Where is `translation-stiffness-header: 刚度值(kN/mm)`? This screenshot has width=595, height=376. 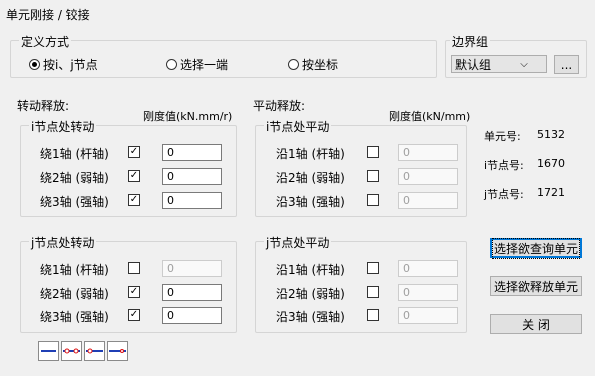 translation-stiffness-header: 刚度值(kN/mm) is located at coordinates (430, 116).